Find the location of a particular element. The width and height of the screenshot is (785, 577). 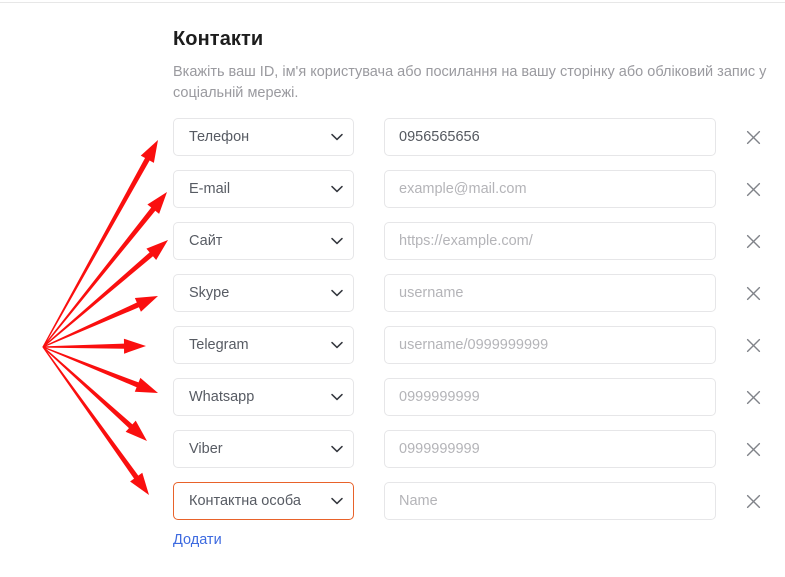

contact-type-select: Контактна особа is located at coordinates (263, 501).